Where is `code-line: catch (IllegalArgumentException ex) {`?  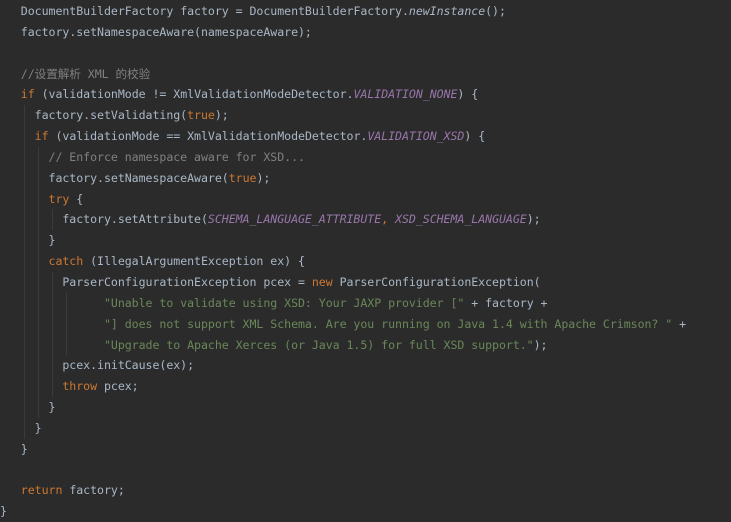
code-line: catch (IllegalArgumentException ex) { is located at coordinates (343, 261).